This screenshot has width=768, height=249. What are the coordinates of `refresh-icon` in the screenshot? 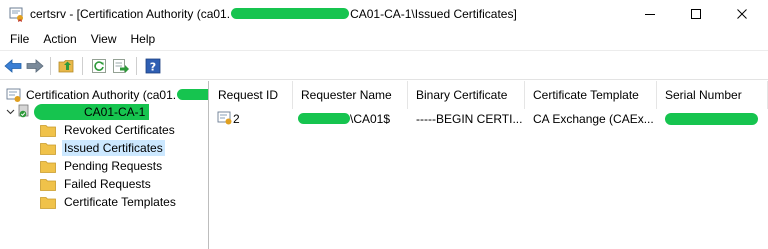 It's located at (99, 66).